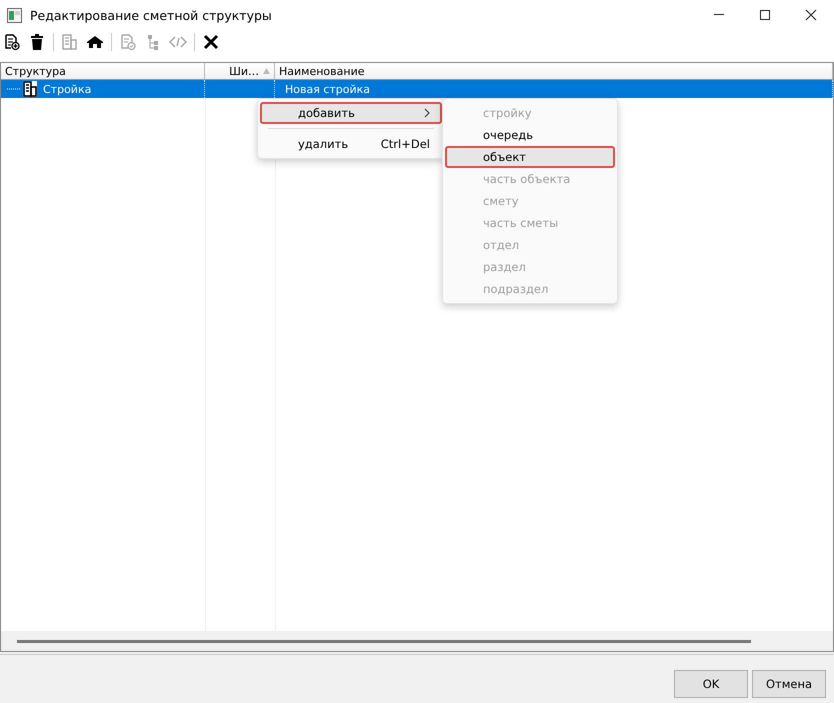 This screenshot has width=834, height=703. Describe the element at coordinates (351, 113) in the screenshot. I see `menu-item: добавить` at that location.